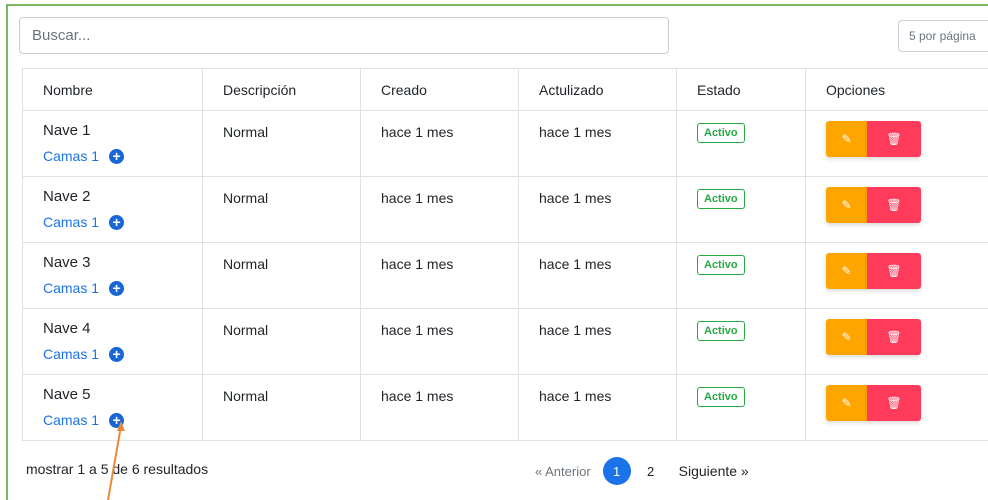  I want to click on header-descripcion: Descripción, so click(281, 89).